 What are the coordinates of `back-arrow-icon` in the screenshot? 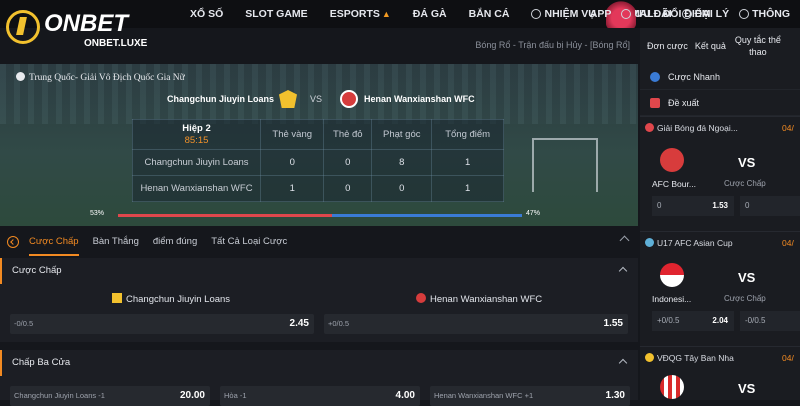 It's located at (13, 242).